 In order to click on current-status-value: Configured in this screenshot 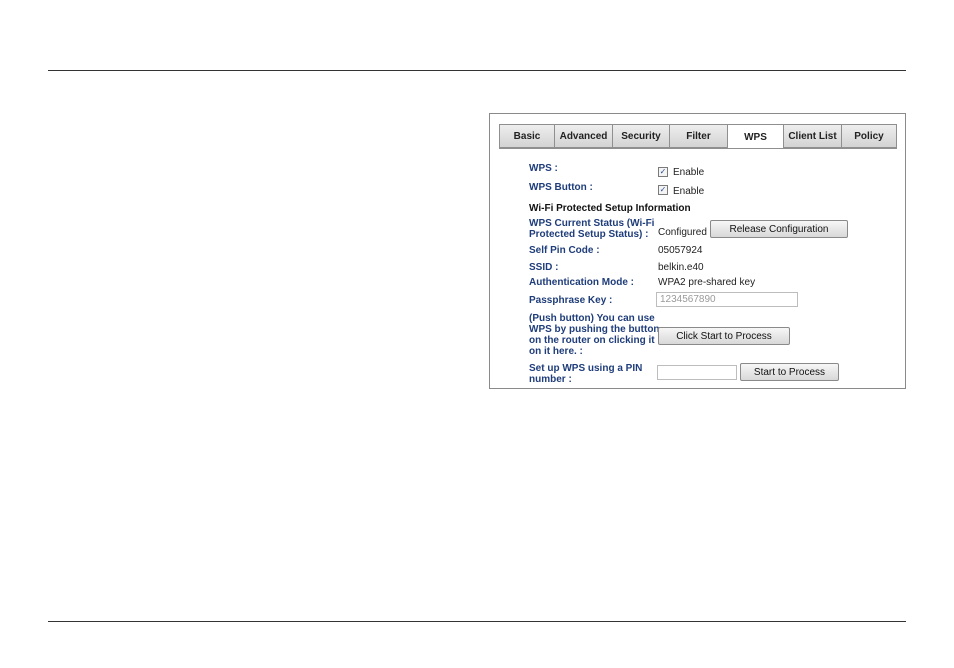, I will do `click(682, 232)`.